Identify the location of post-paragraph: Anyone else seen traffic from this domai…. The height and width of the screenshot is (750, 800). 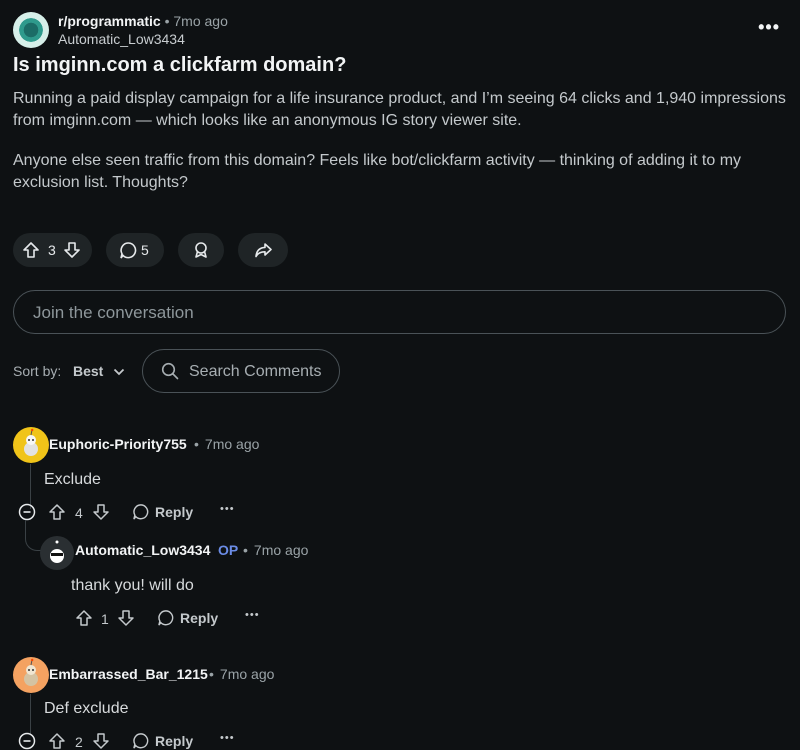
(377, 171).